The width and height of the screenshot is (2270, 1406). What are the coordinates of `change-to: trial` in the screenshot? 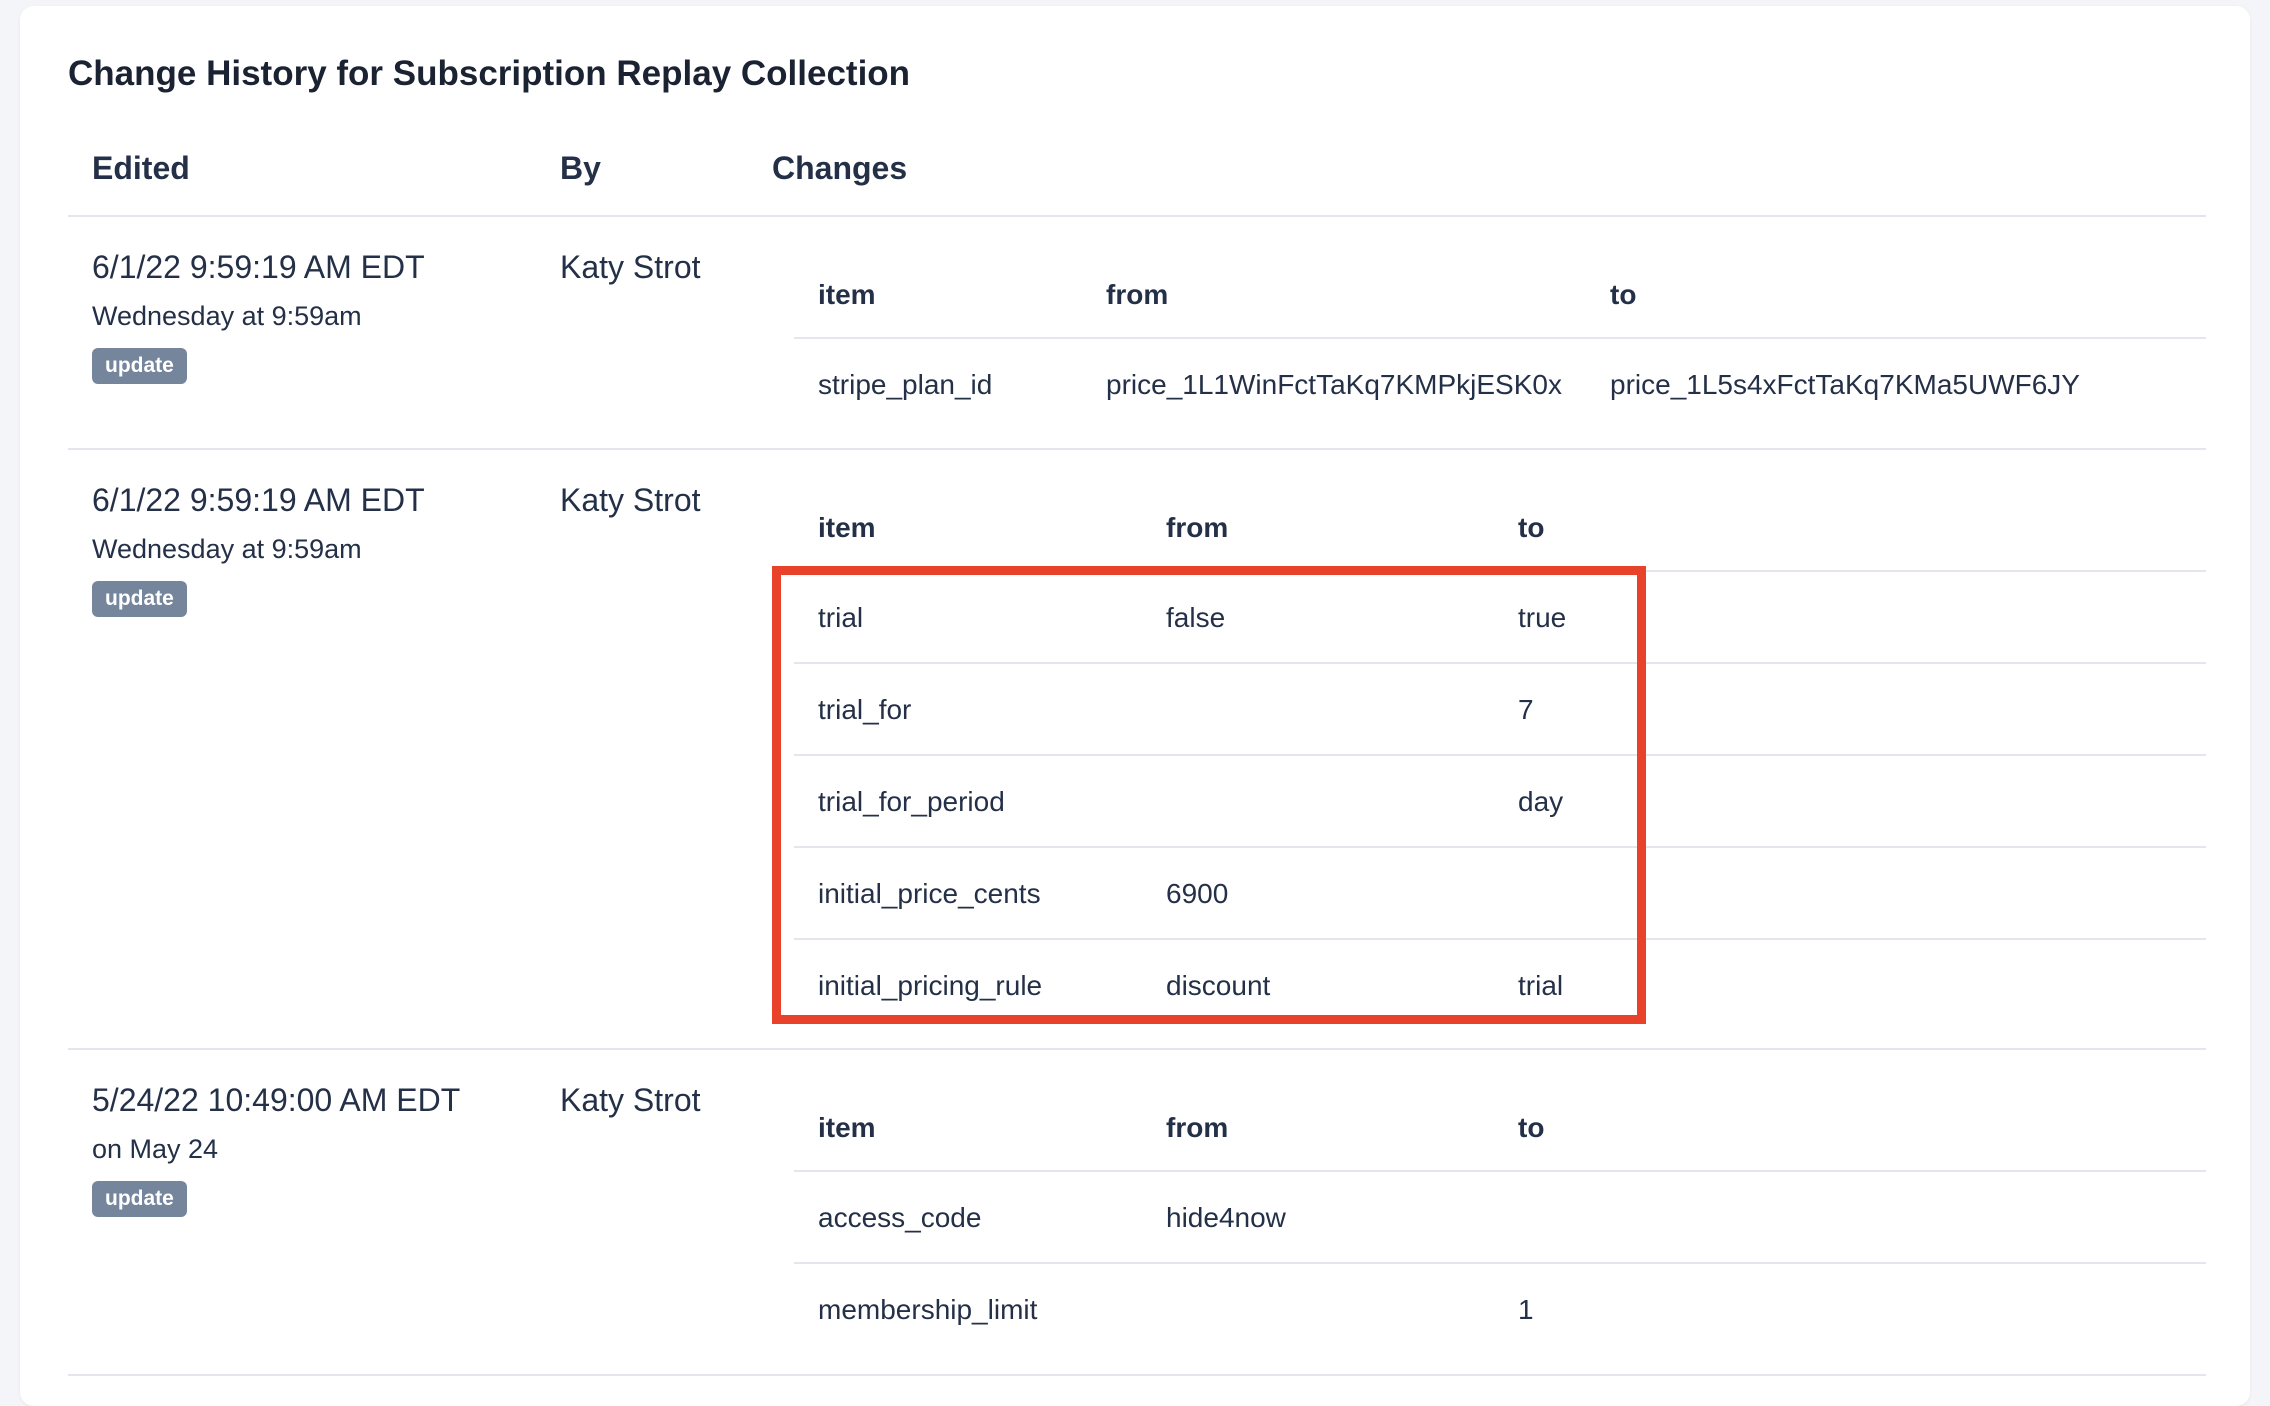 It's located at (1541, 985).